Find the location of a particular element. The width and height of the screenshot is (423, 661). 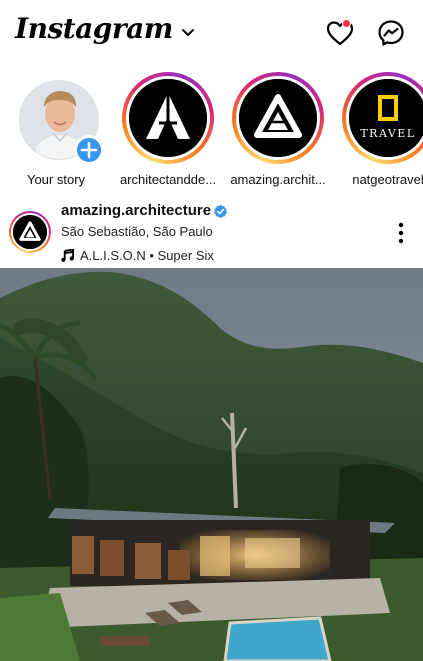

app-logo-dropdown: Instagram is located at coordinates (105, 28).